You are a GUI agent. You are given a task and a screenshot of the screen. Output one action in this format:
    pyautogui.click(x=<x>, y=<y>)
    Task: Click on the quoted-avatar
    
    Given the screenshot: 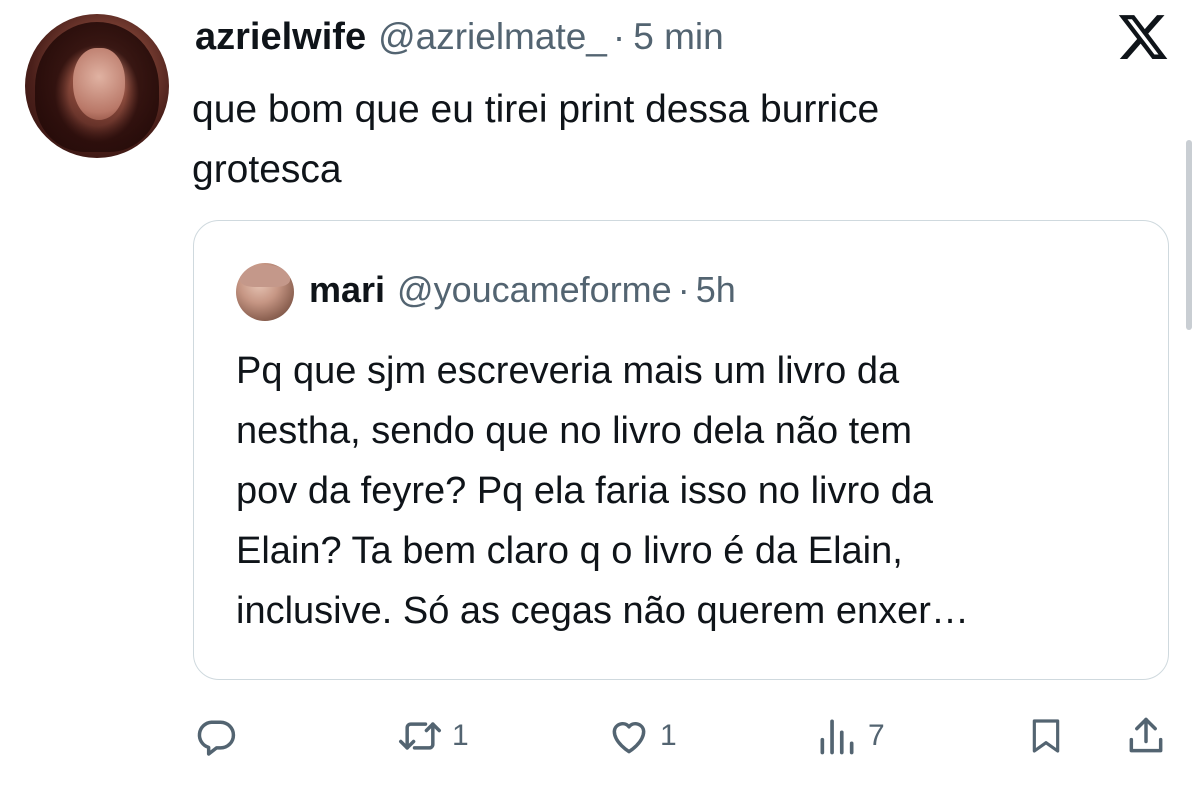 What is the action you would take?
    pyautogui.click(x=265, y=292)
    